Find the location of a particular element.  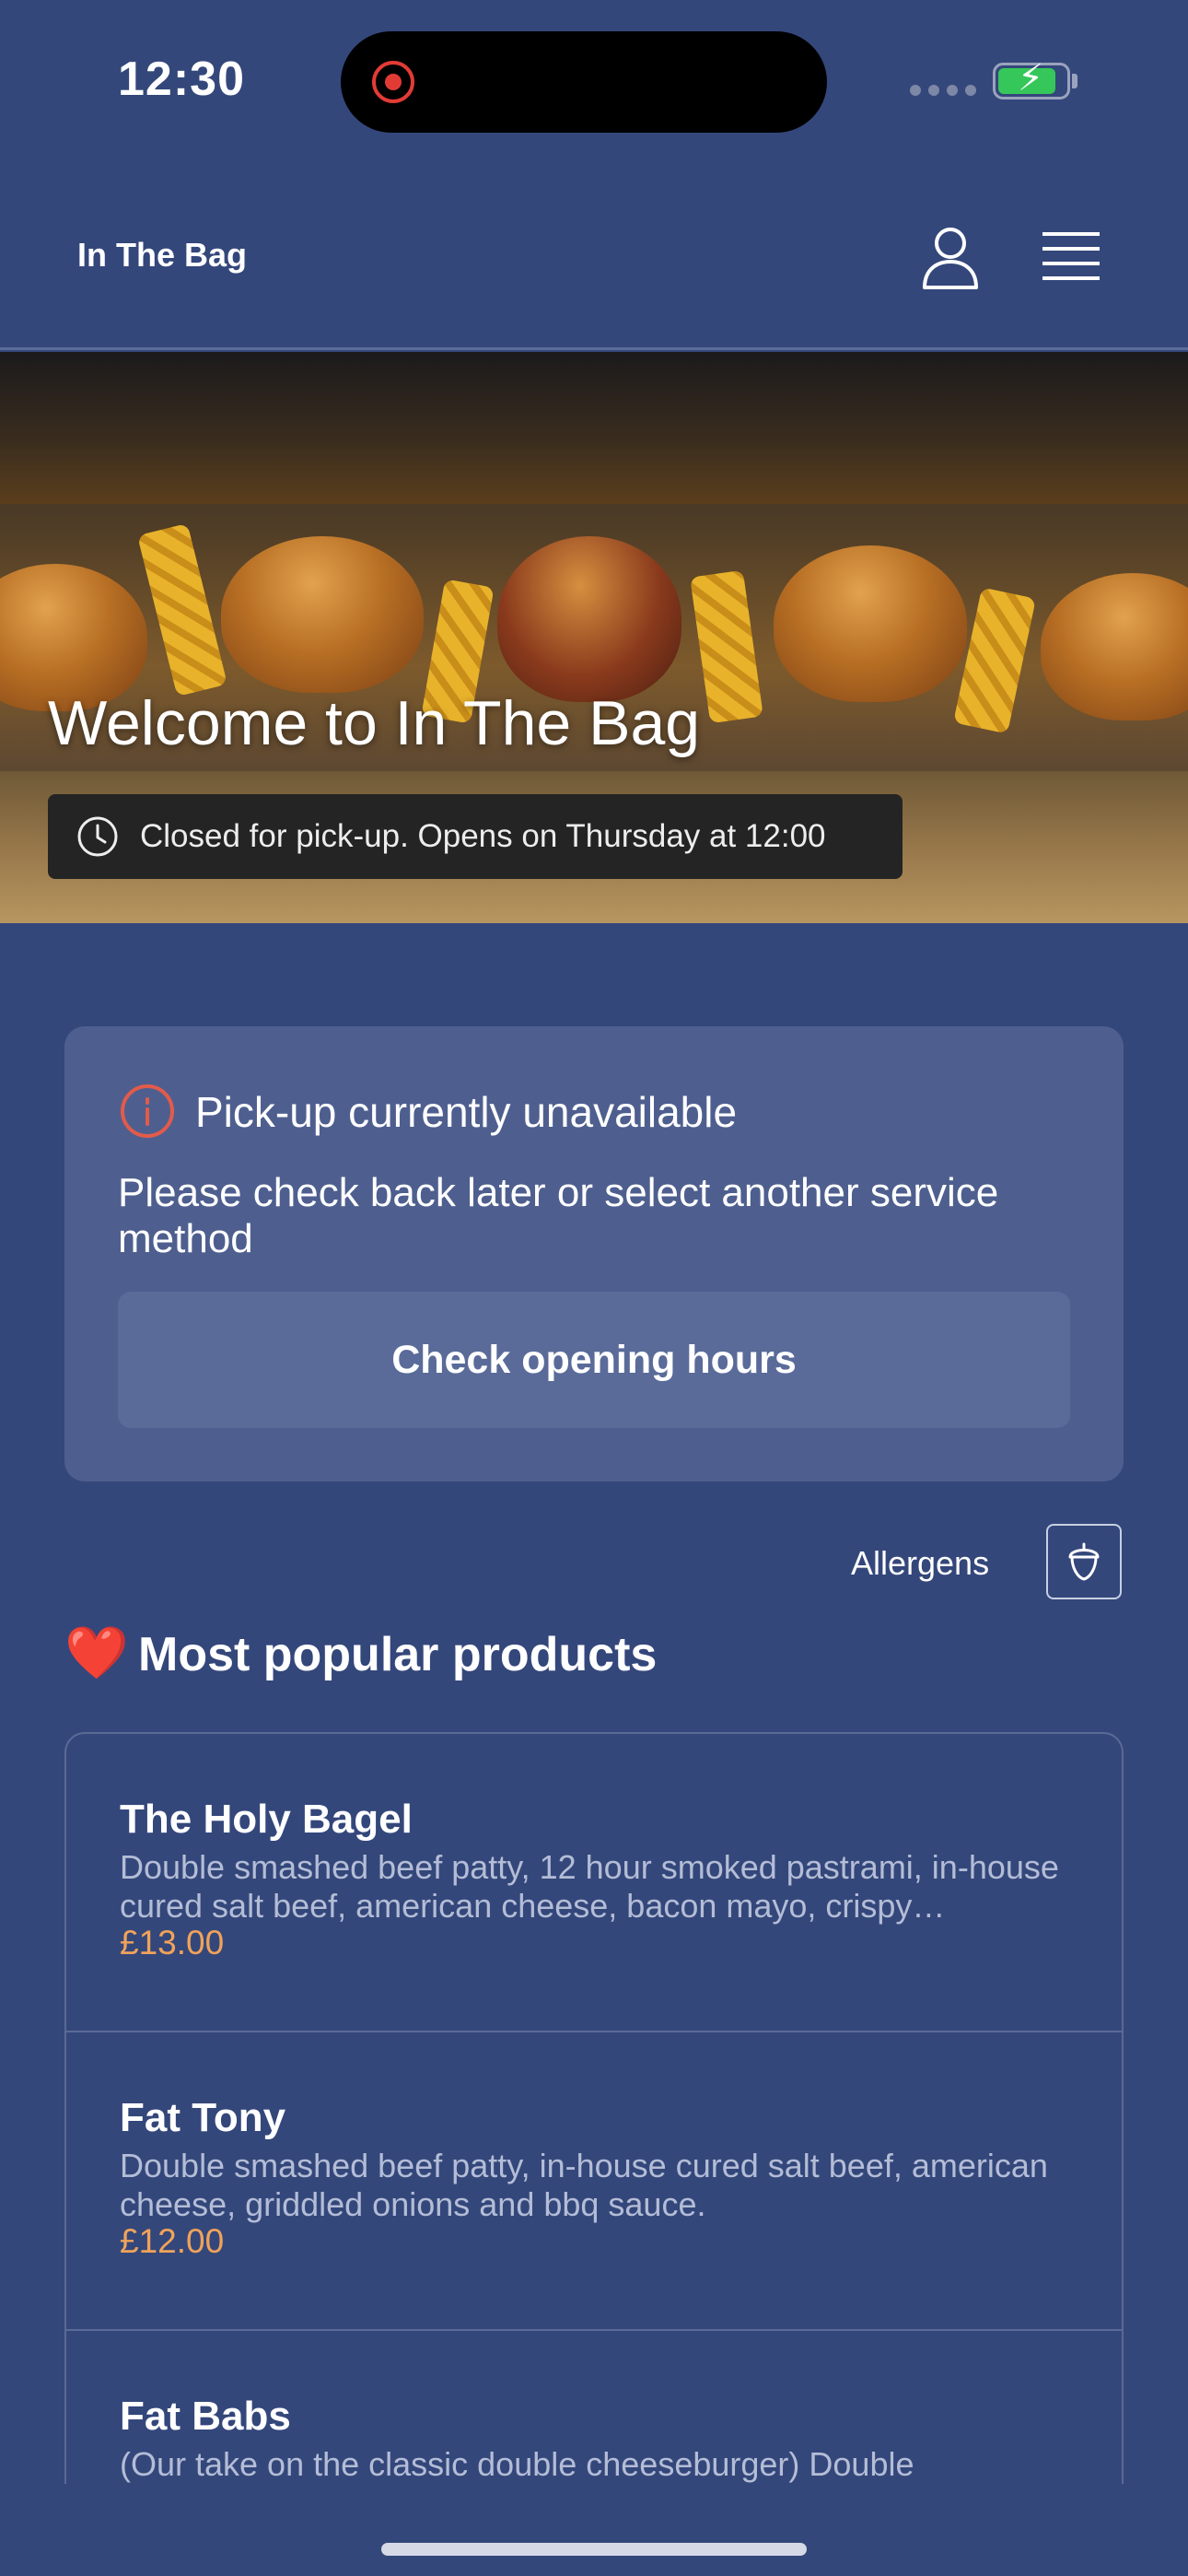

clock-icon is located at coordinates (97, 837).